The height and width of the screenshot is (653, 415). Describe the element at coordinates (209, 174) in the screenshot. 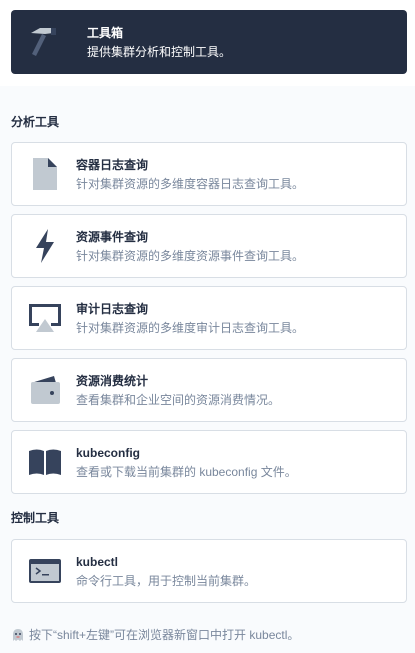

I see `tool-card-container-log: 容器日志查询 针对集群资源的多维度容器日志查询工具。` at that location.